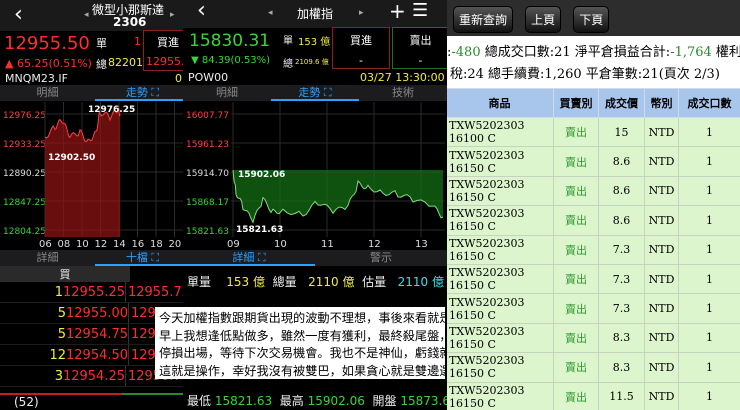 Image resolution: width=740 pixels, height=410 pixels. What do you see at coordinates (231, 60) in the screenshot?
I see `price-change: ▼ 84.39(0.53%)` at bounding box center [231, 60].